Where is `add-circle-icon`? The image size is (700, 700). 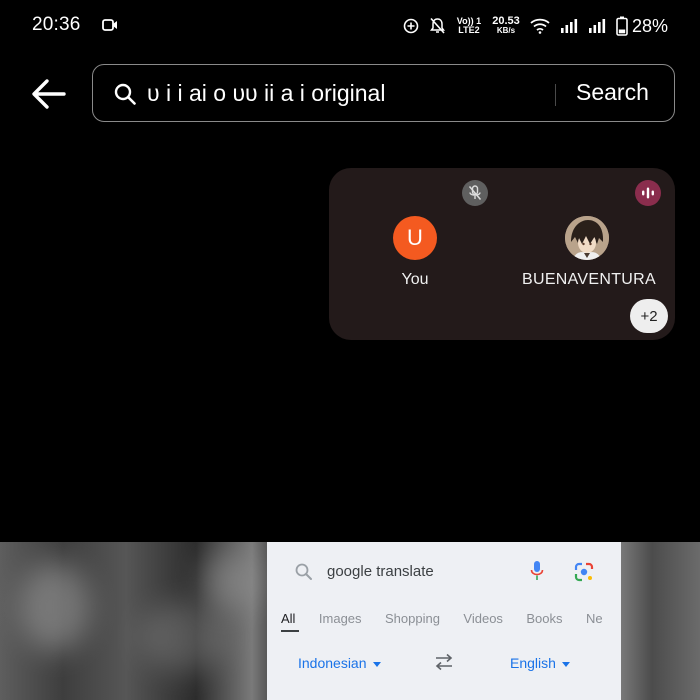
add-circle-icon is located at coordinates (411, 26).